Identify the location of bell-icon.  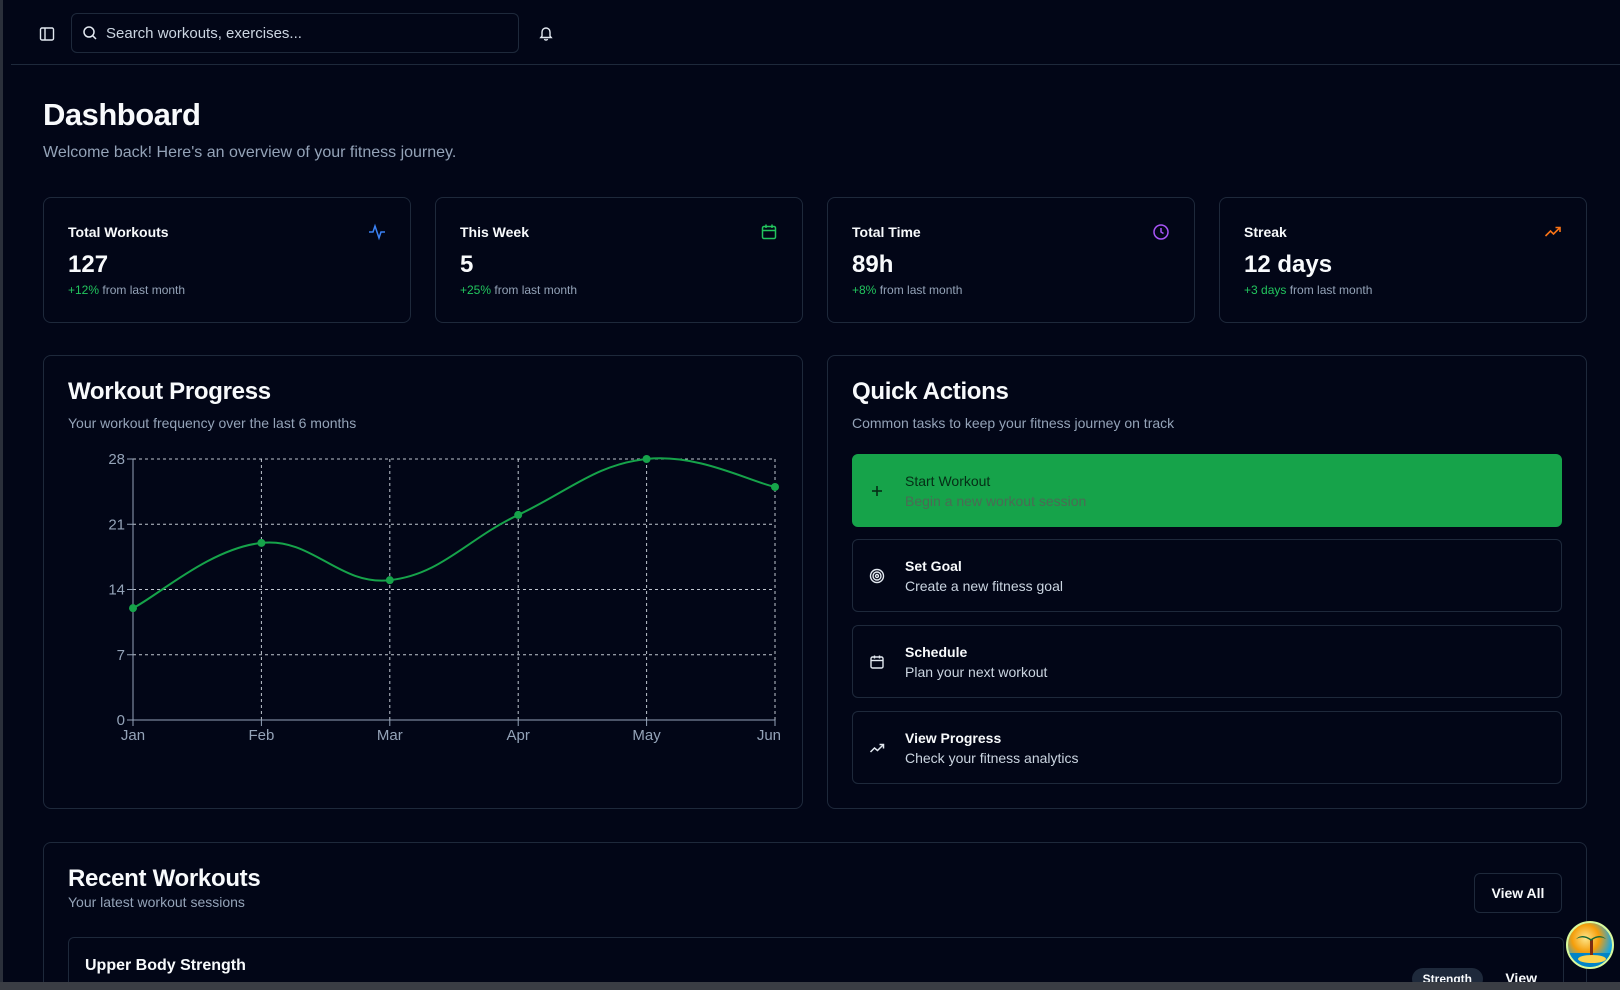
(546, 34).